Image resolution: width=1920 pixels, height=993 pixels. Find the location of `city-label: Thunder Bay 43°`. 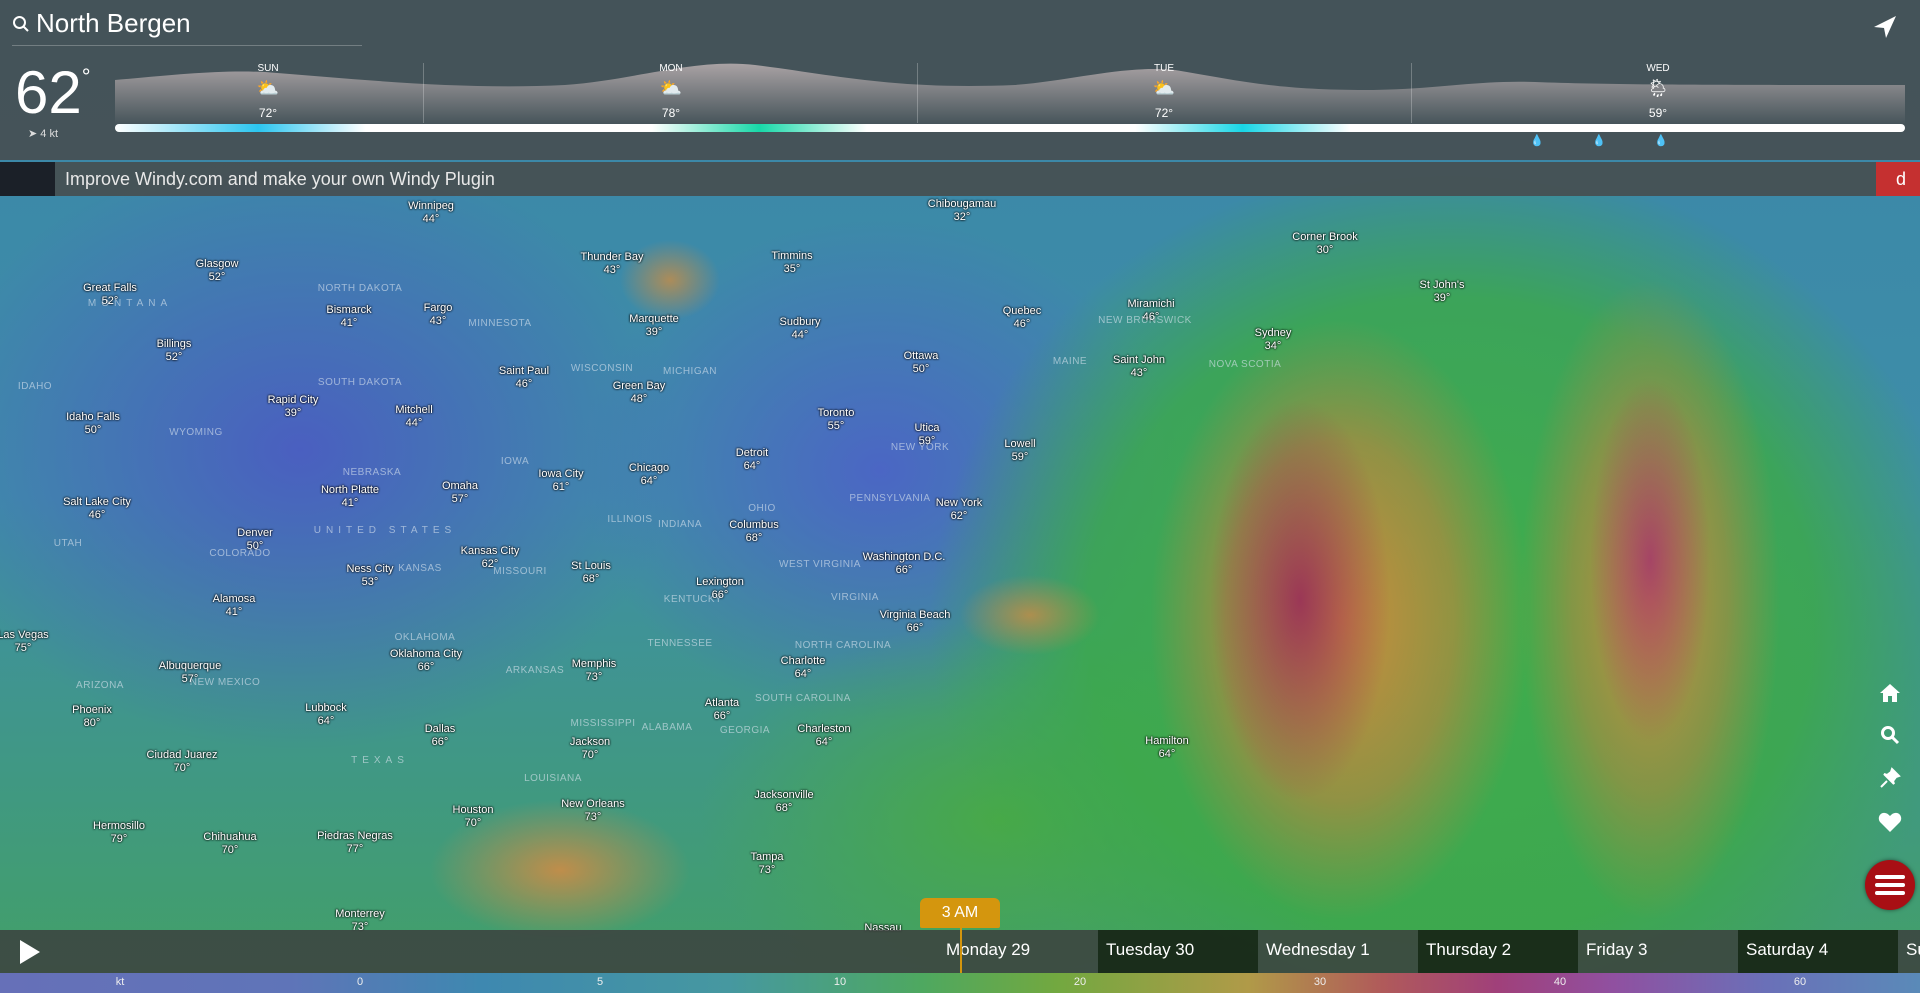

city-label: Thunder Bay 43° is located at coordinates (612, 264).